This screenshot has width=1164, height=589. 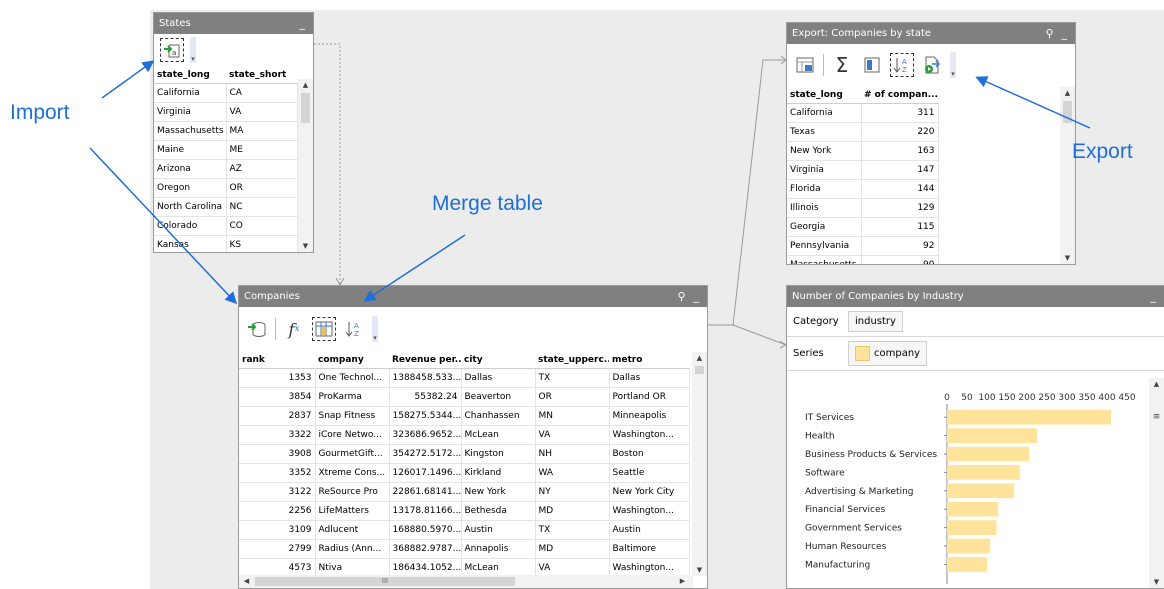 What do you see at coordinates (824, 208) in the screenshot?
I see `table-cell: Illinois` at bounding box center [824, 208].